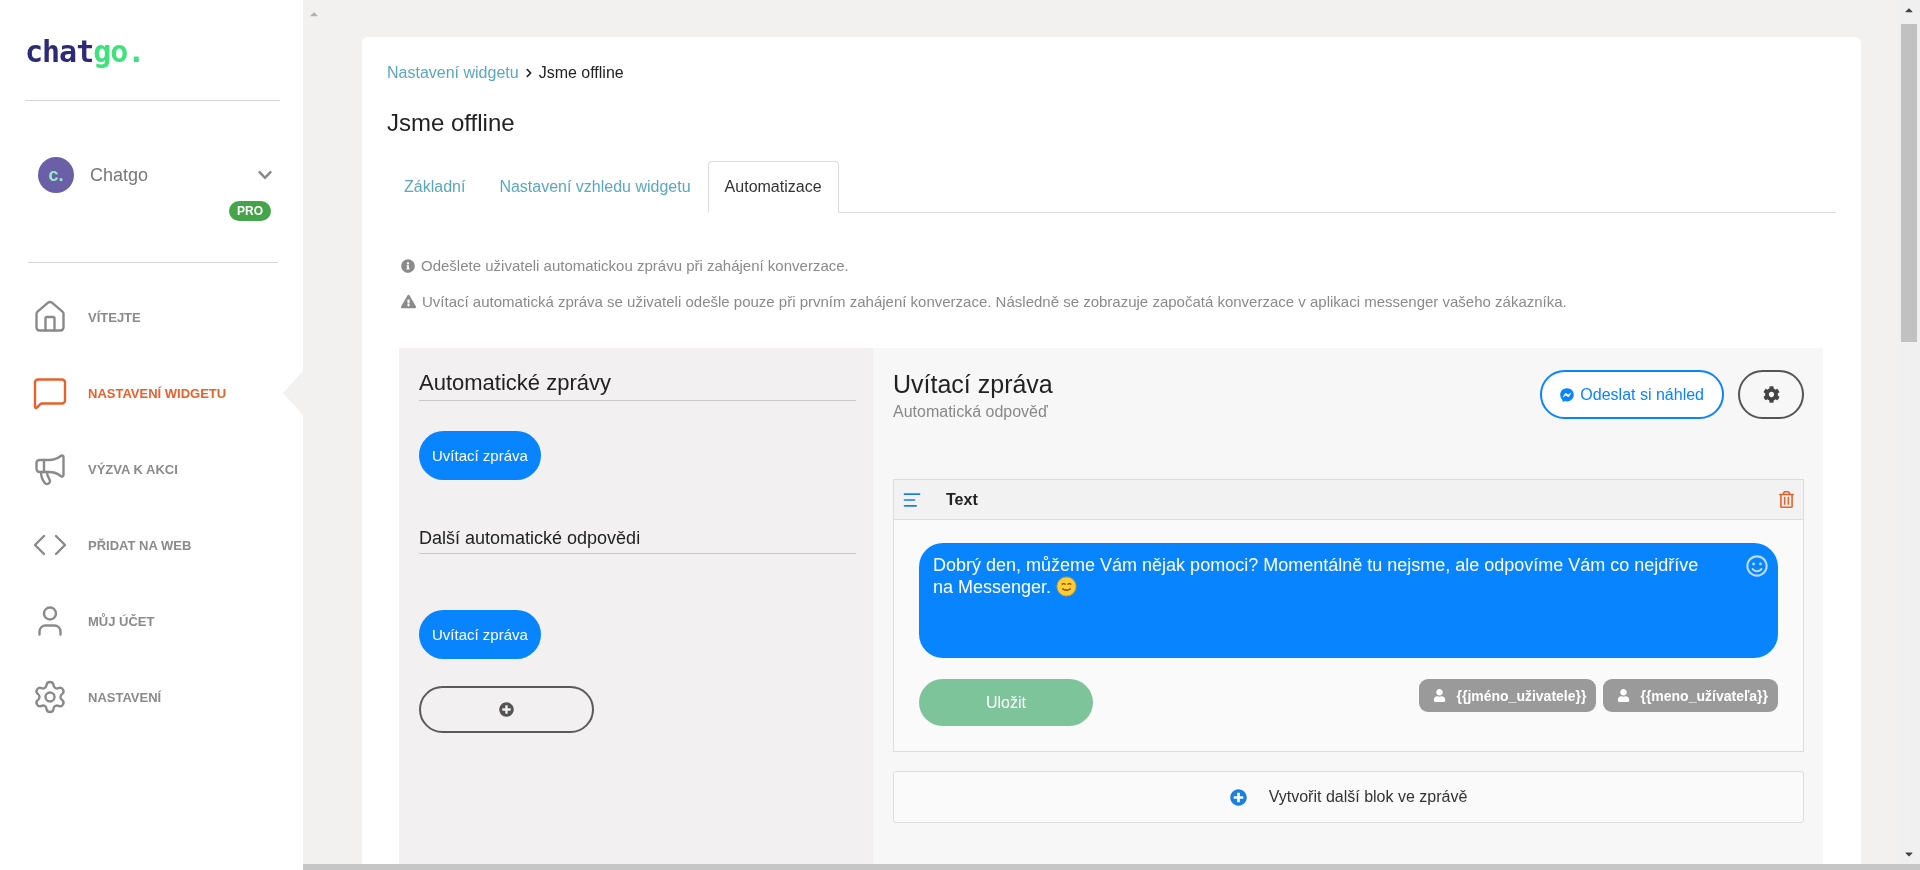  What do you see at coordinates (151, 697) in the screenshot?
I see `nav-item: NASTAVENÍ` at bounding box center [151, 697].